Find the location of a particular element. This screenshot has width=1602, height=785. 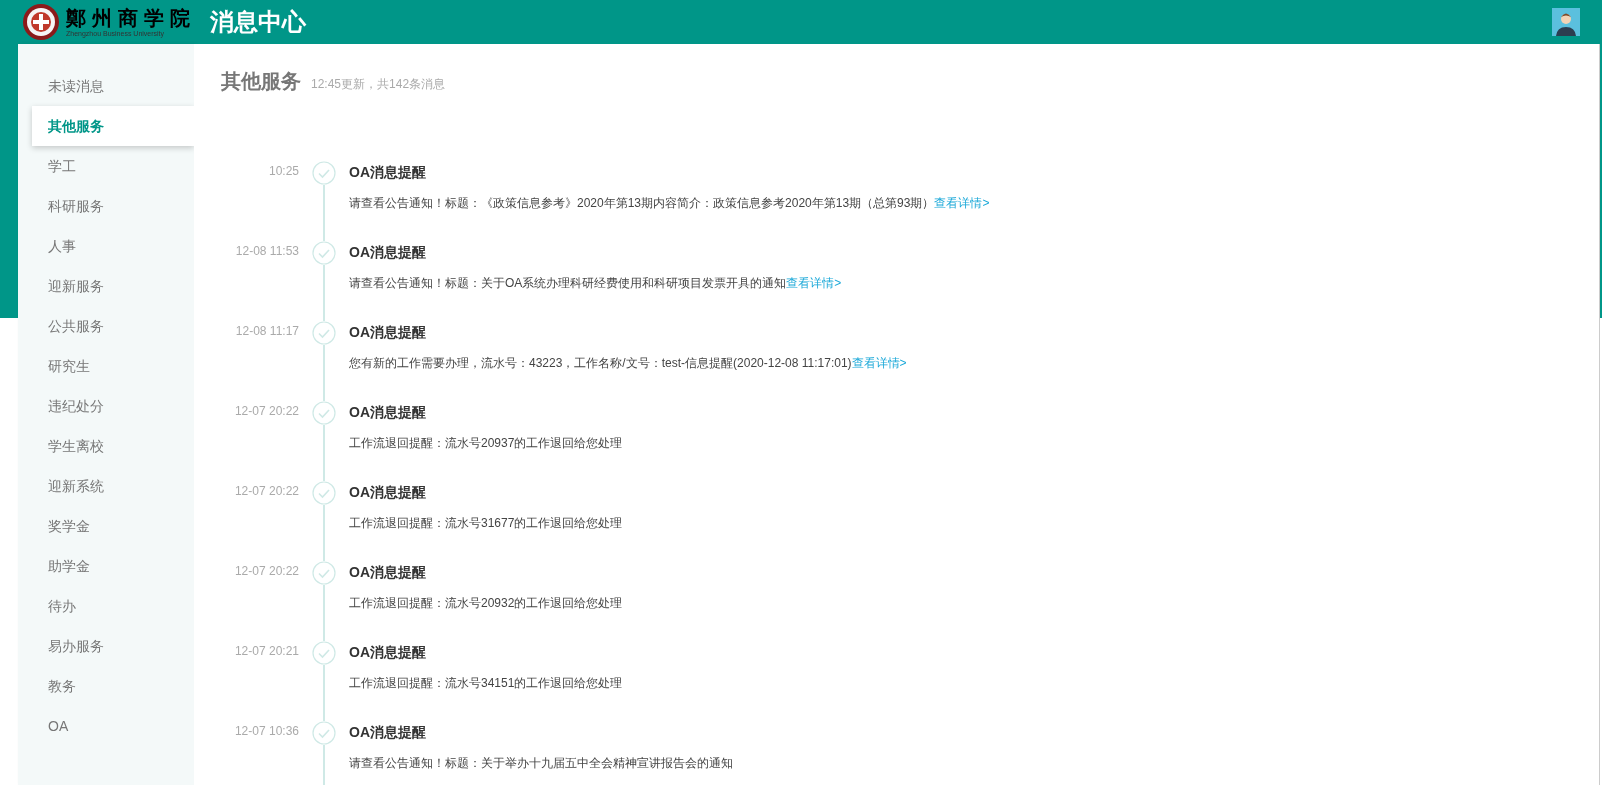

message-text: 请查看公告通知！标题：关于举办十九届五中全会精神宣讲报告会的通知 is located at coordinates (541, 763).